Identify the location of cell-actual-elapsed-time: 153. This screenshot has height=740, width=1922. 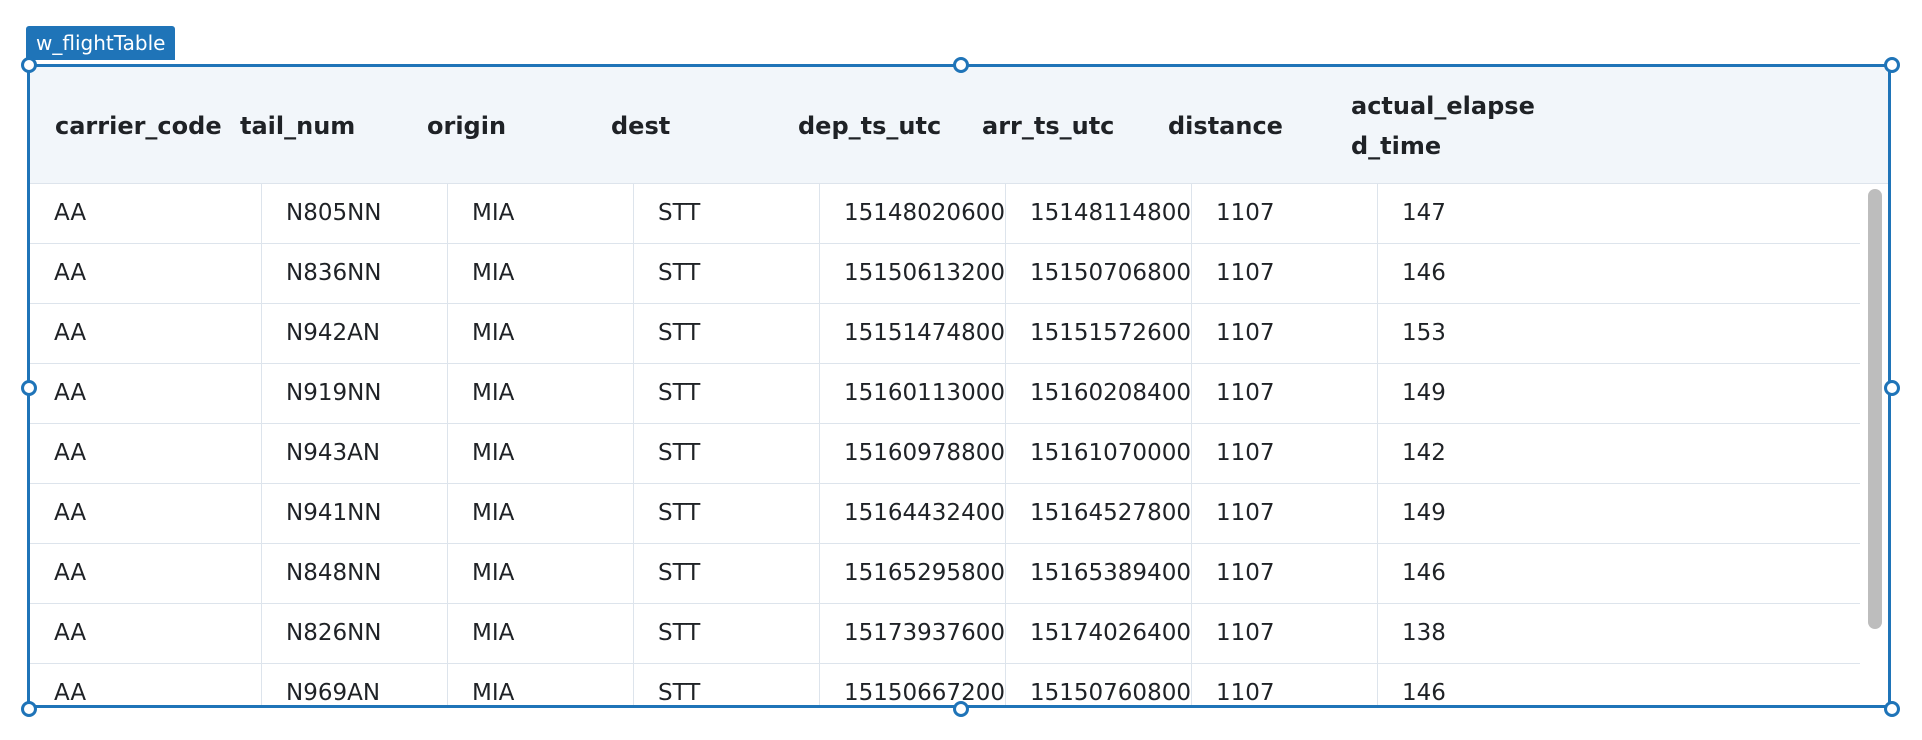
(1619, 333).